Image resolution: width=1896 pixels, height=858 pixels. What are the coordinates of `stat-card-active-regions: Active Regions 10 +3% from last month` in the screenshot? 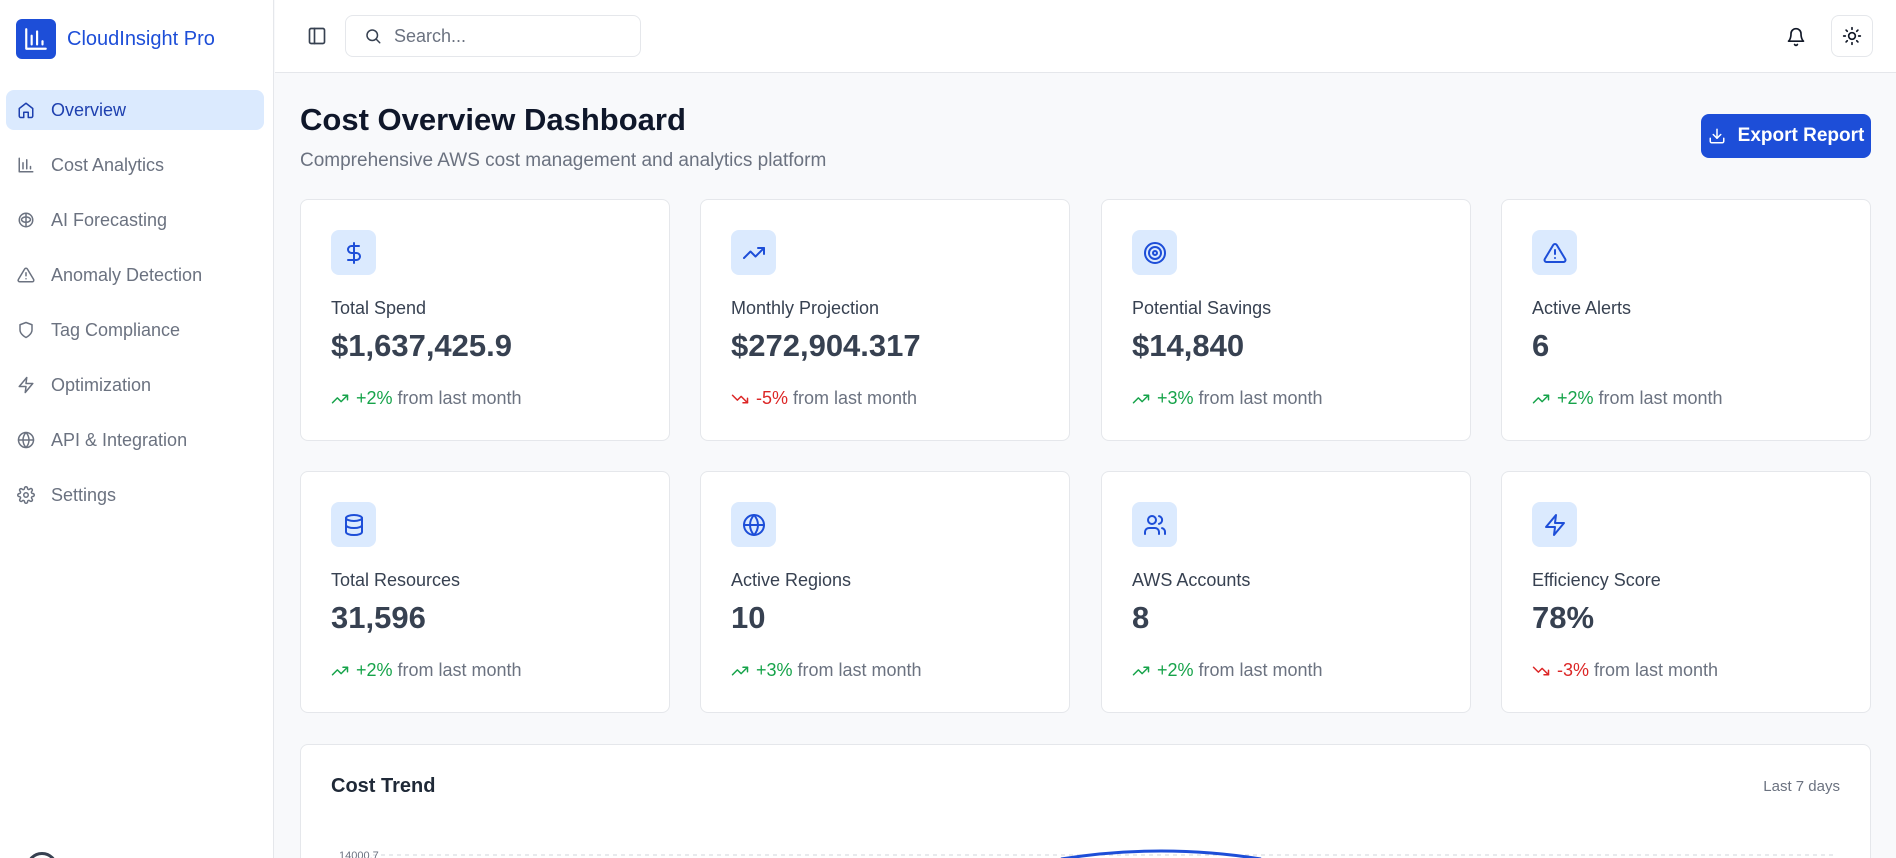 It's located at (885, 592).